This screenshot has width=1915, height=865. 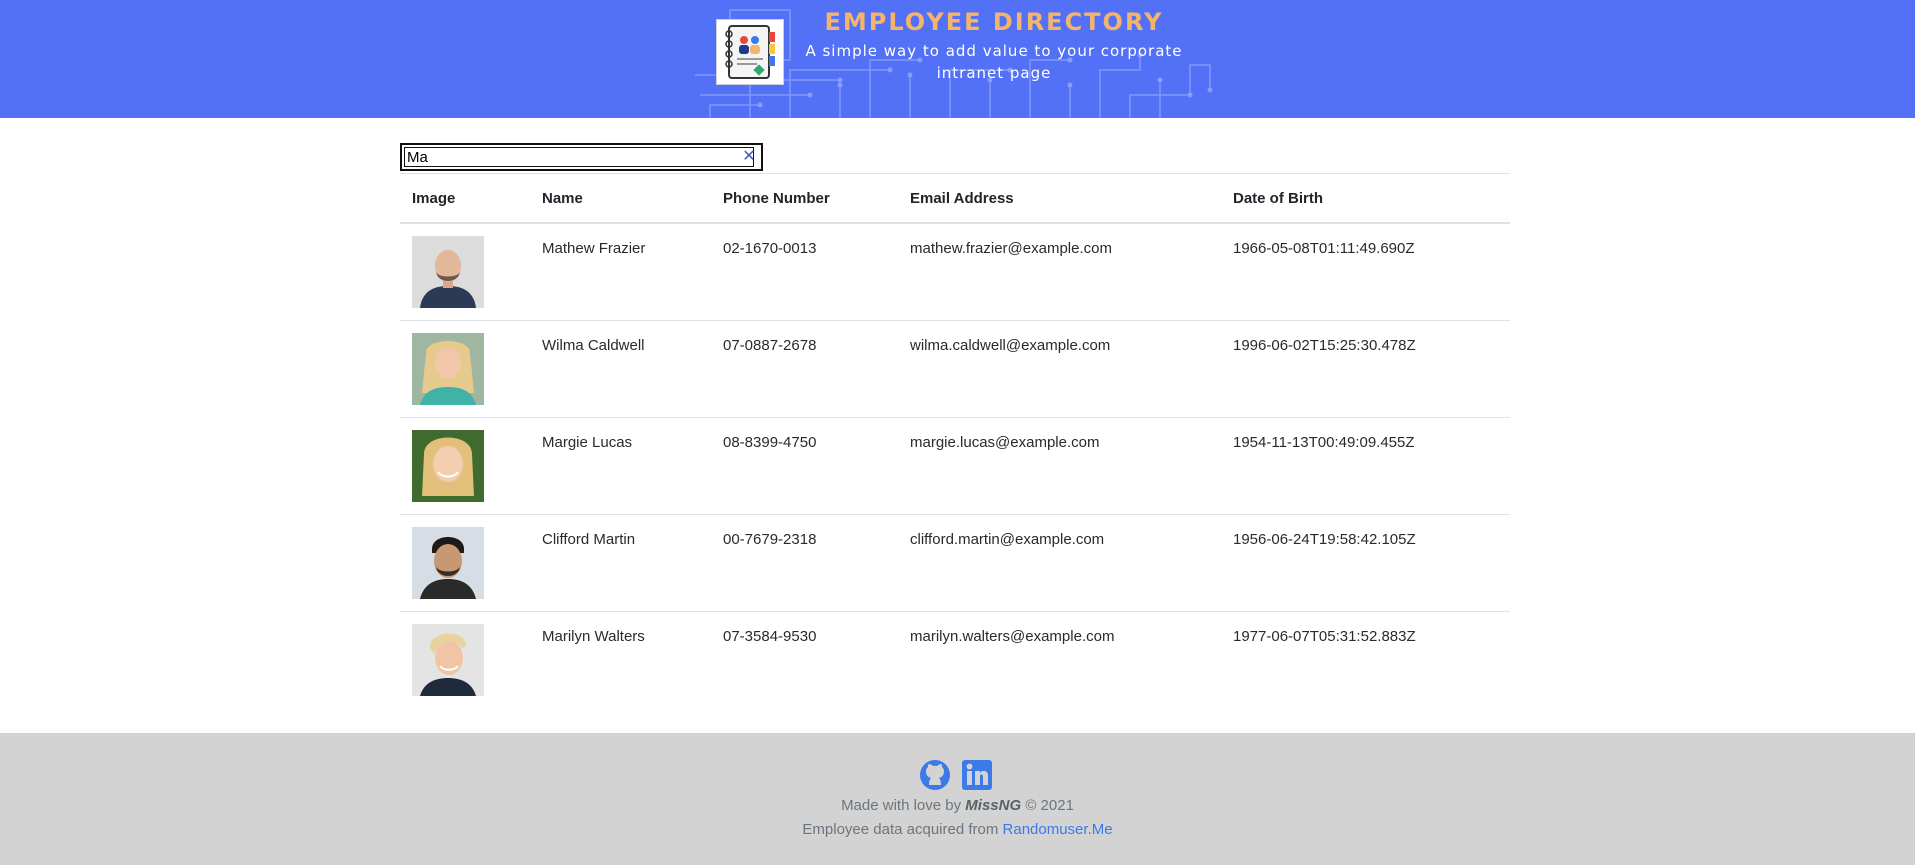 What do you see at coordinates (620, 466) in the screenshot?
I see `name-cell: Margie Lucas` at bounding box center [620, 466].